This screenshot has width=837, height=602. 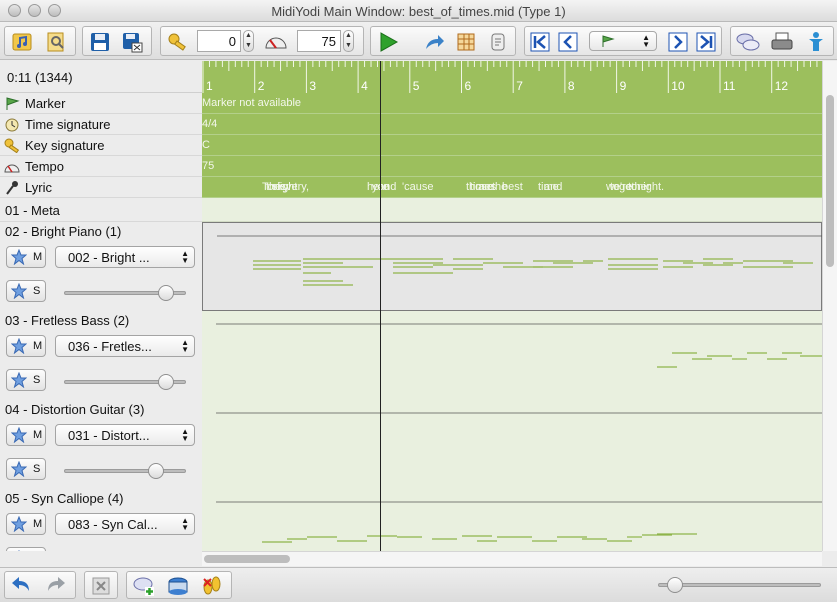 I want to click on save-button, so click(x=100, y=42).